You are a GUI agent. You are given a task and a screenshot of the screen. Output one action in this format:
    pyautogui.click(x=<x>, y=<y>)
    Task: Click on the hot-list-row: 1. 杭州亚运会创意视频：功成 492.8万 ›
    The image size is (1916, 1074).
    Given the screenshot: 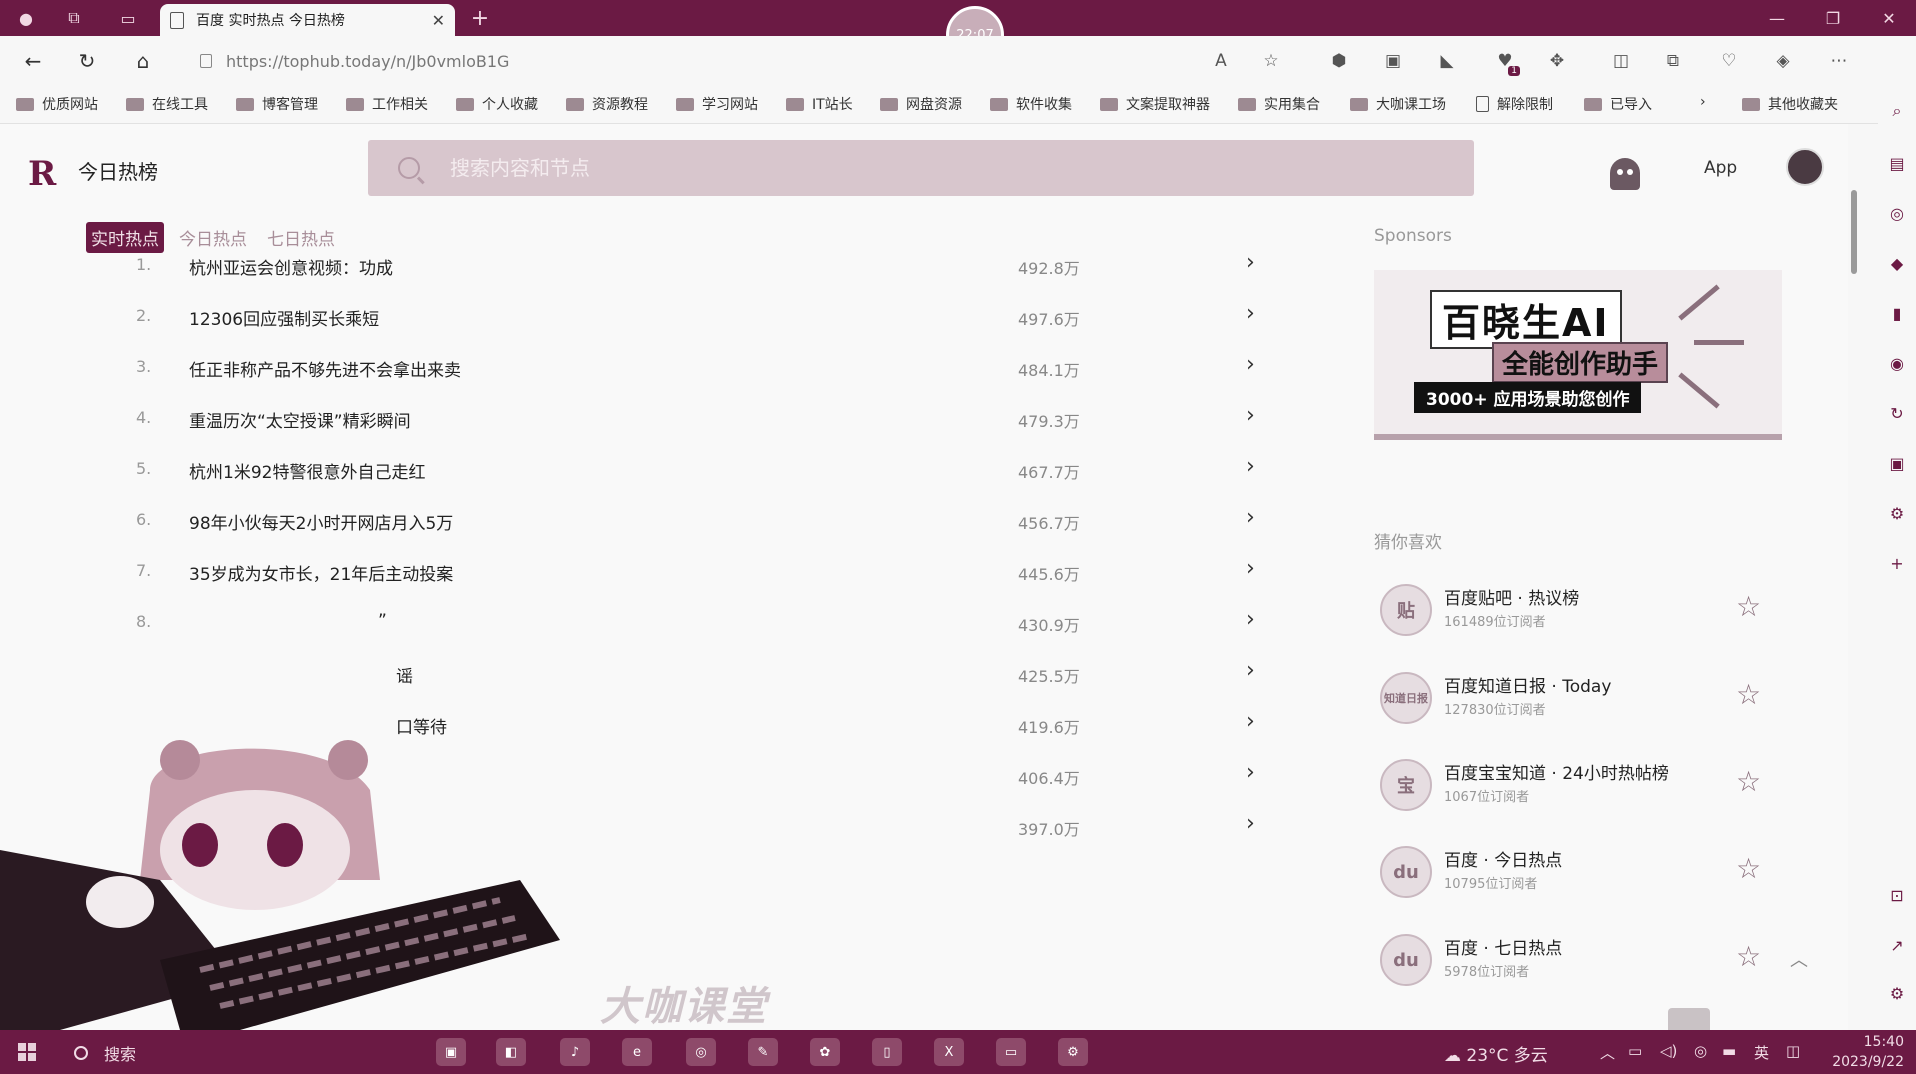 What is the action you would take?
    pyautogui.click(x=695, y=268)
    